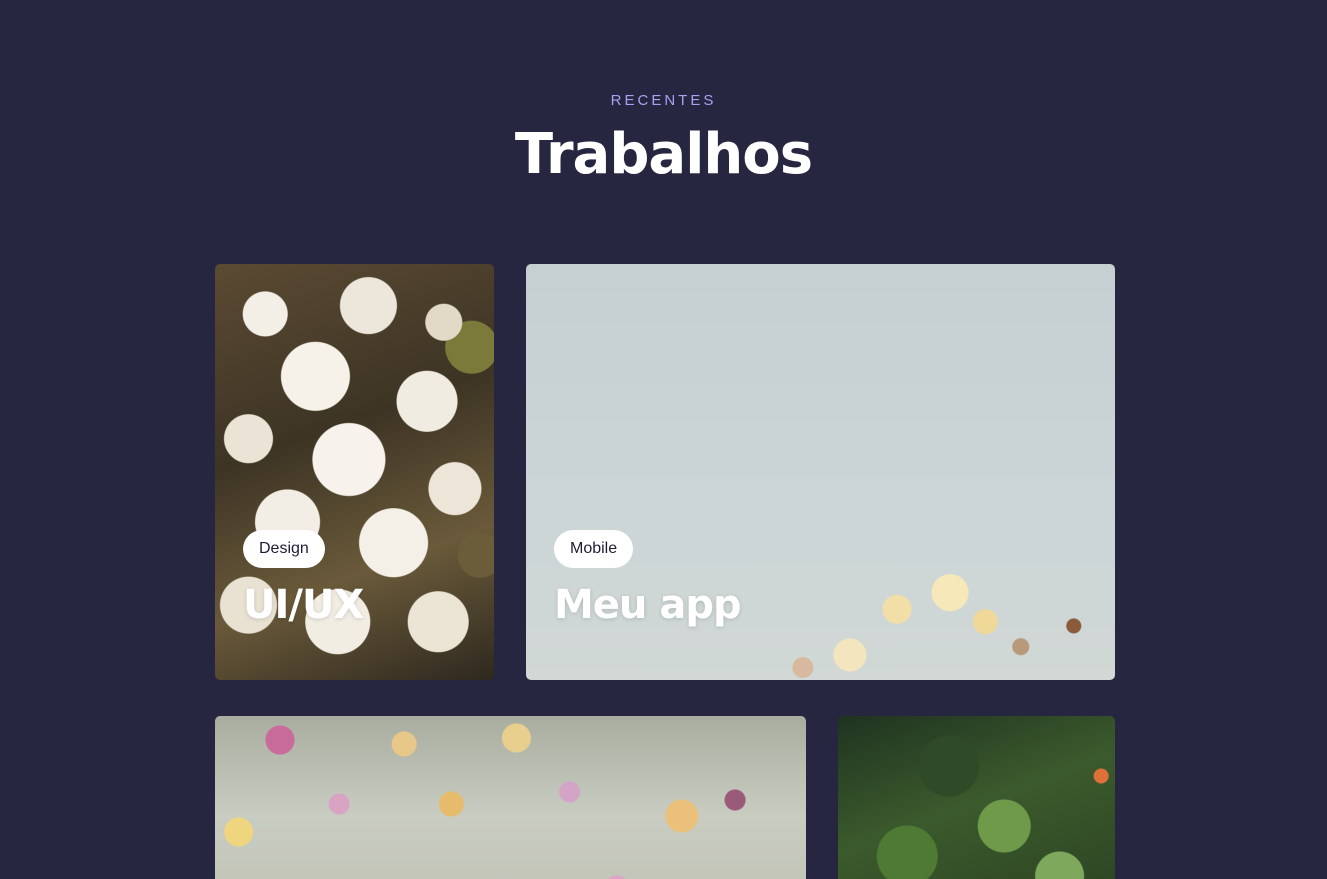 The width and height of the screenshot is (1327, 879). What do you see at coordinates (663, 154) in the screenshot?
I see `section-title: Trabalhos` at bounding box center [663, 154].